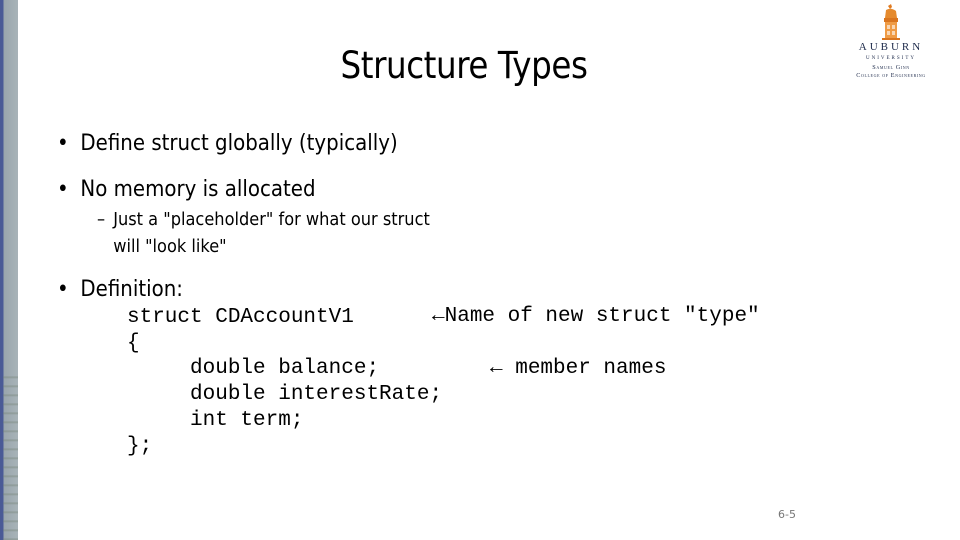  I want to click on bullet-item: • No memory is allocated, so click(186, 189).